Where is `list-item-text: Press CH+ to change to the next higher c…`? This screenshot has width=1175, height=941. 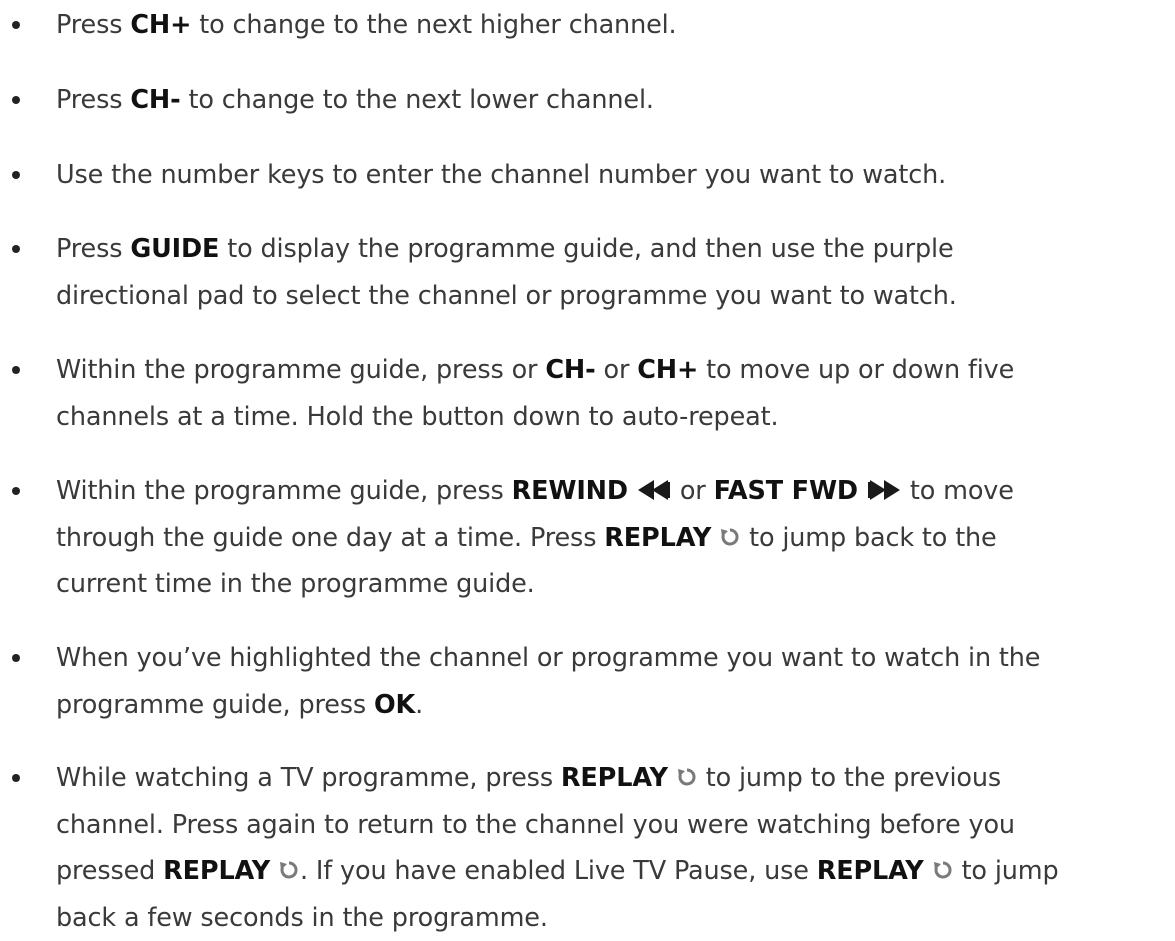
list-item-text: Press CH+ to change to the next higher c… is located at coordinates (366, 25).